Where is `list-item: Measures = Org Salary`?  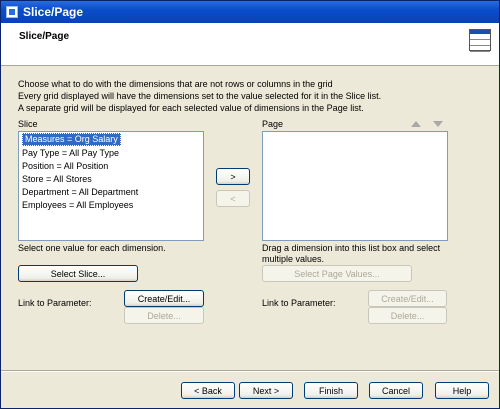 list-item: Measures = Org Salary is located at coordinates (111, 139).